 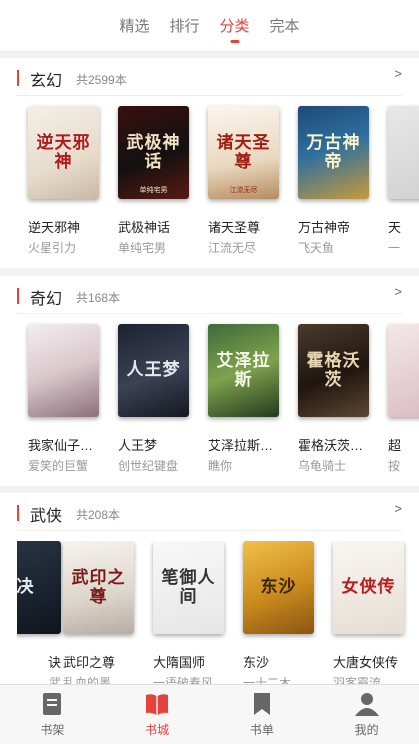 What do you see at coordinates (46, 81) in the screenshot?
I see `section-title: 玄幻` at bounding box center [46, 81].